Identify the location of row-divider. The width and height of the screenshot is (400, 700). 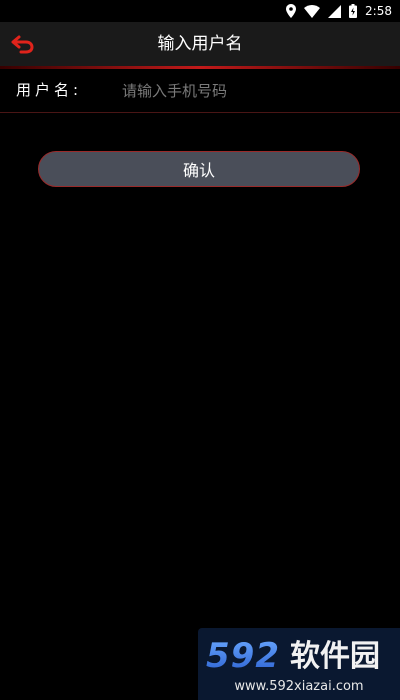
(200, 112).